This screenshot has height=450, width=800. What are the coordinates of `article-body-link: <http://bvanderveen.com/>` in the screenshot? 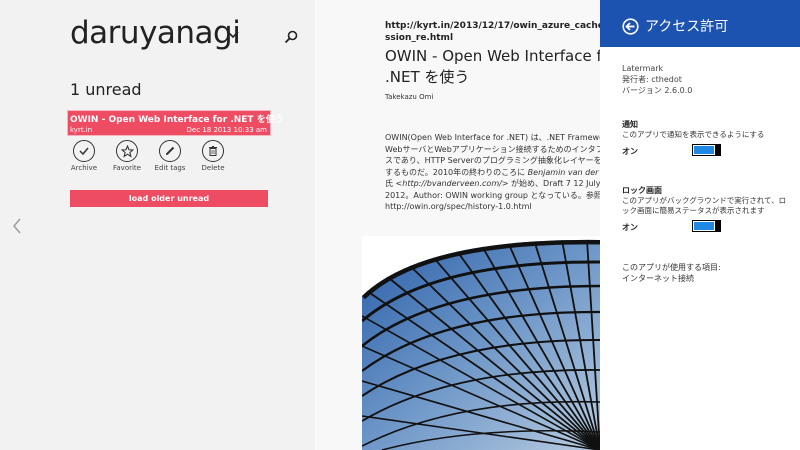 It's located at (452, 183).